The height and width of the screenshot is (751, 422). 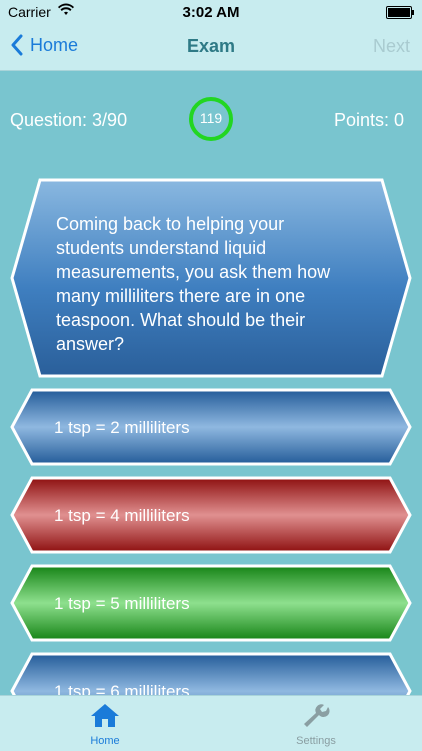 I want to click on score-row: Question: 3/90 119 Points: 0, so click(x=211, y=119).